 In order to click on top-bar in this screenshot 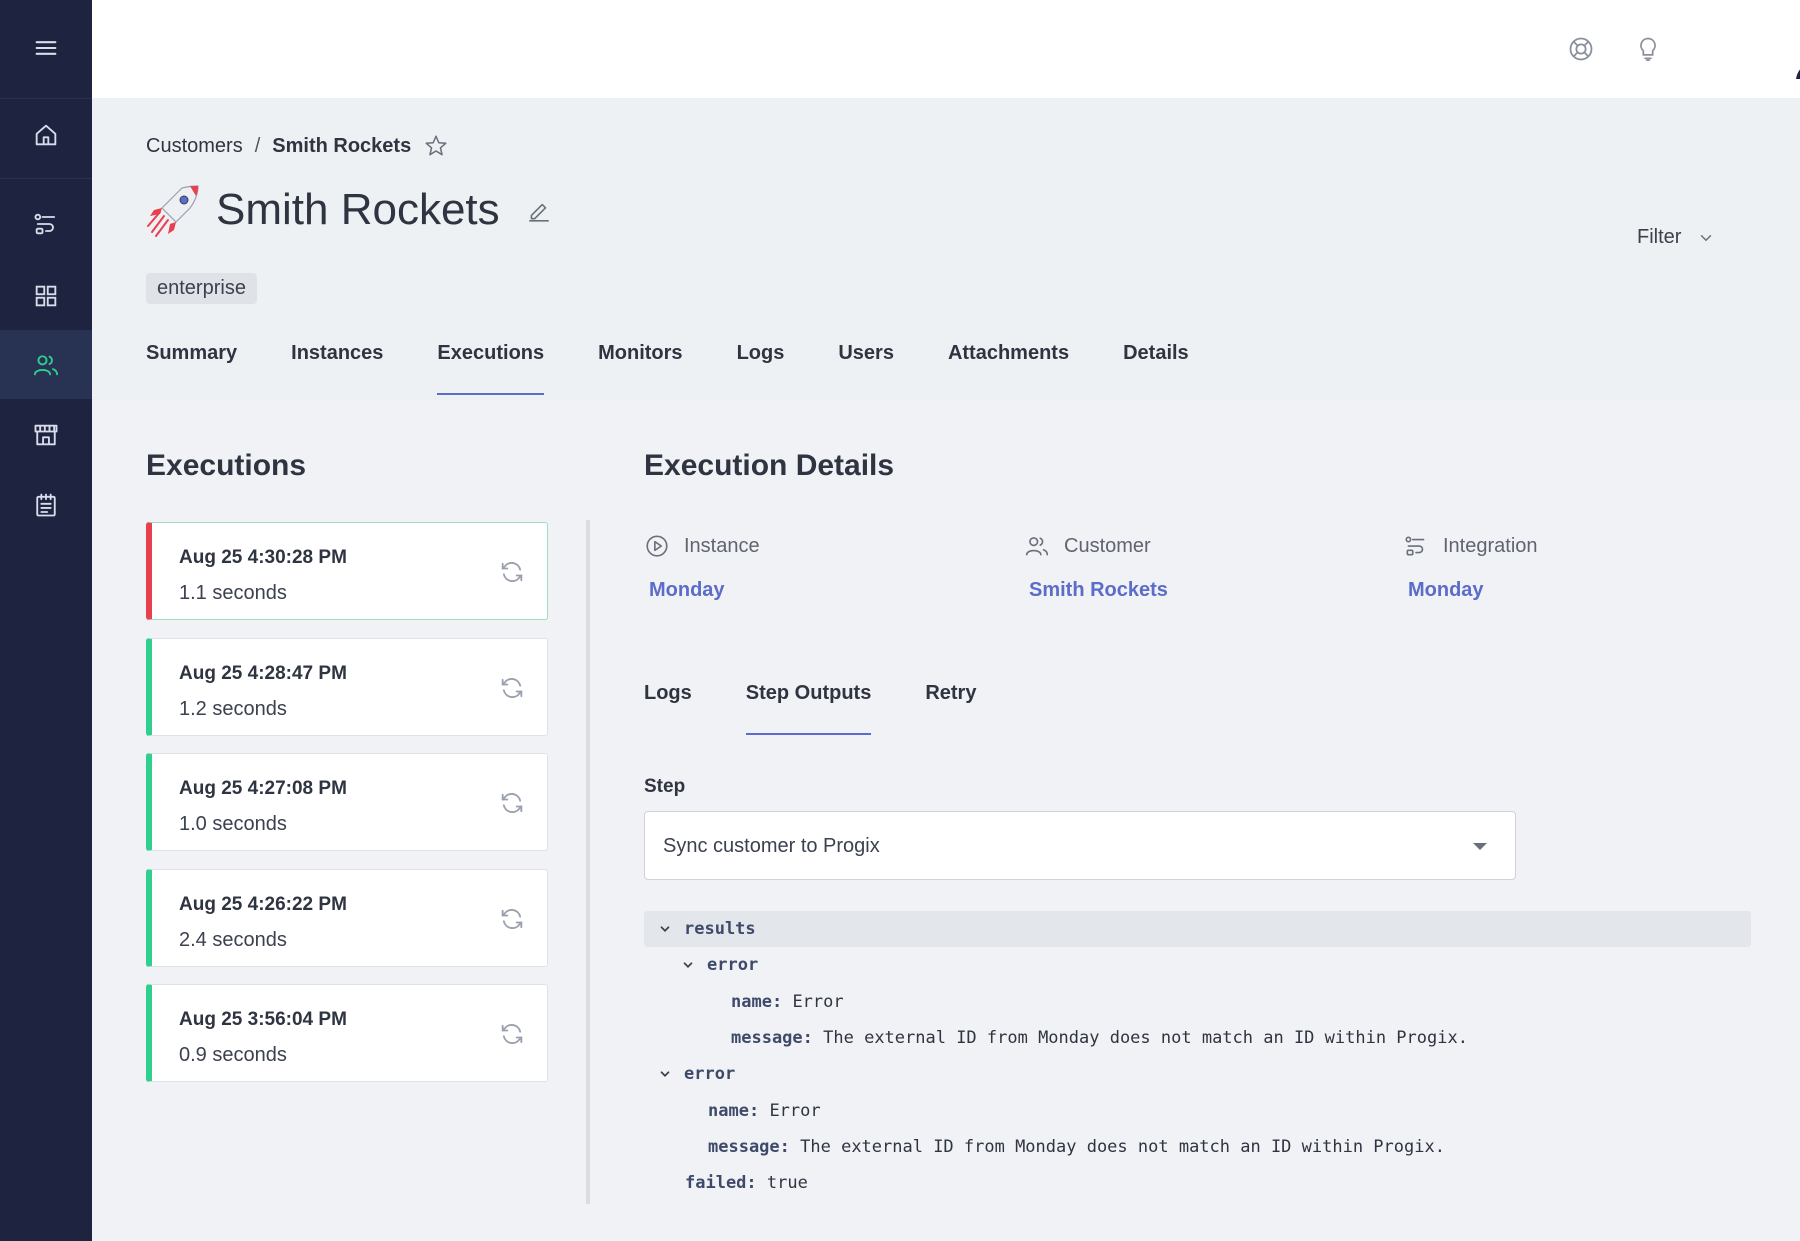, I will do `click(946, 49)`.